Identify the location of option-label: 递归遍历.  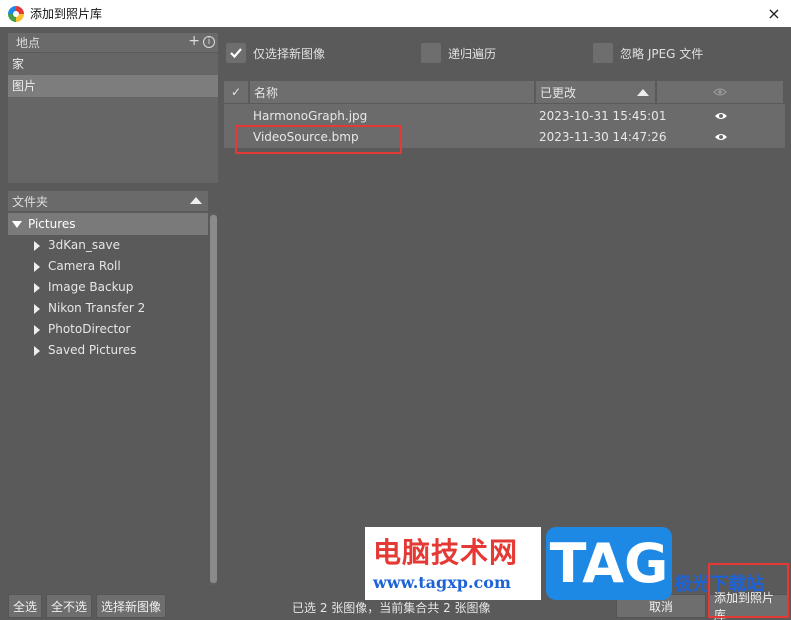
(472, 53).